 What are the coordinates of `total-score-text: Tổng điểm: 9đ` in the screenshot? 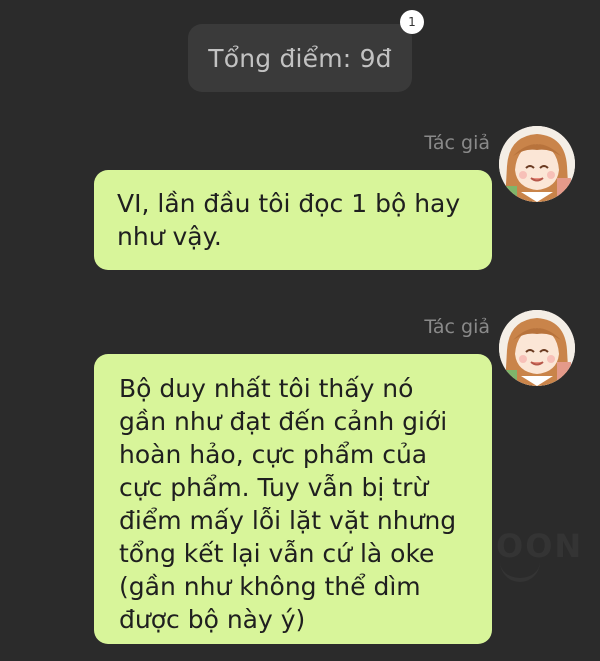 It's located at (300, 58).